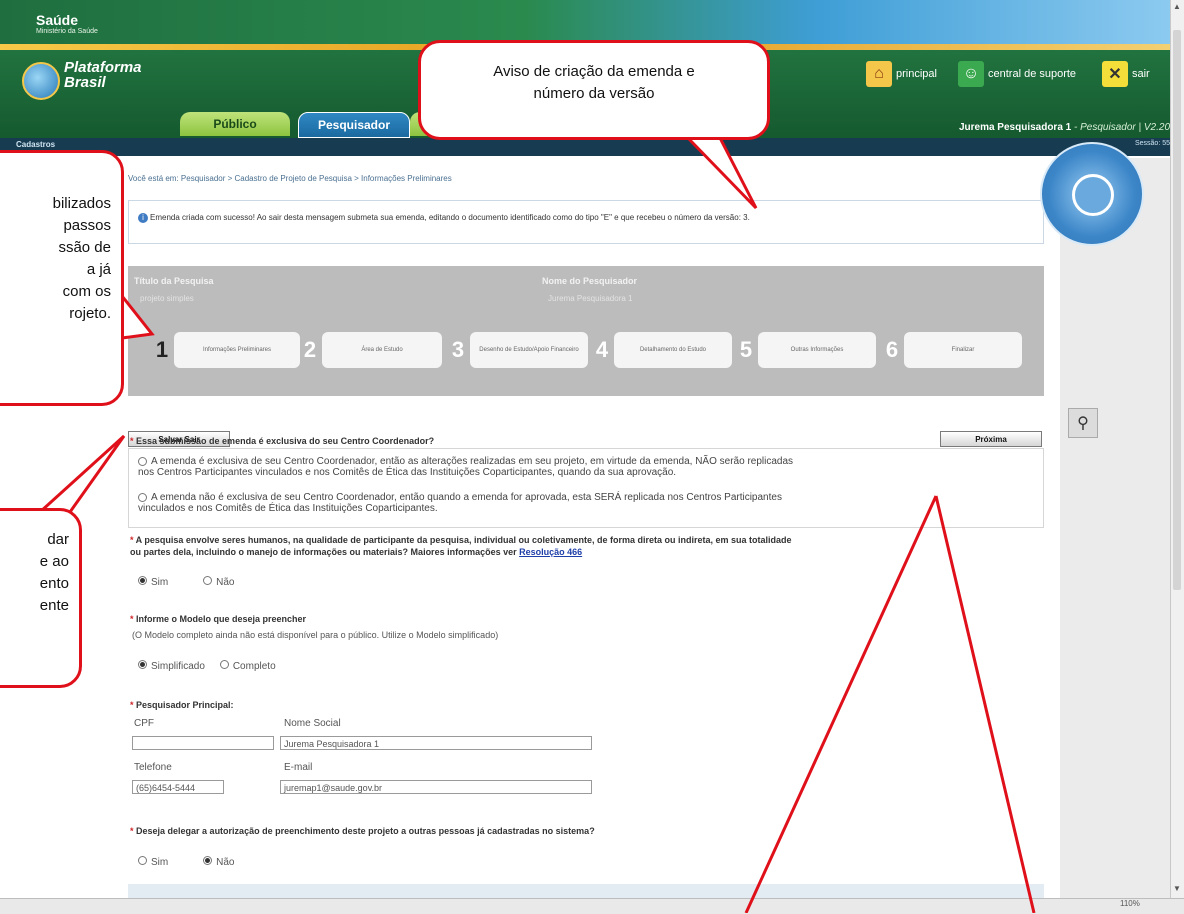 The height and width of the screenshot is (914, 1184). Describe the element at coordinates (143, 218) in the screenshot. I see `info-icon: i` at that location.